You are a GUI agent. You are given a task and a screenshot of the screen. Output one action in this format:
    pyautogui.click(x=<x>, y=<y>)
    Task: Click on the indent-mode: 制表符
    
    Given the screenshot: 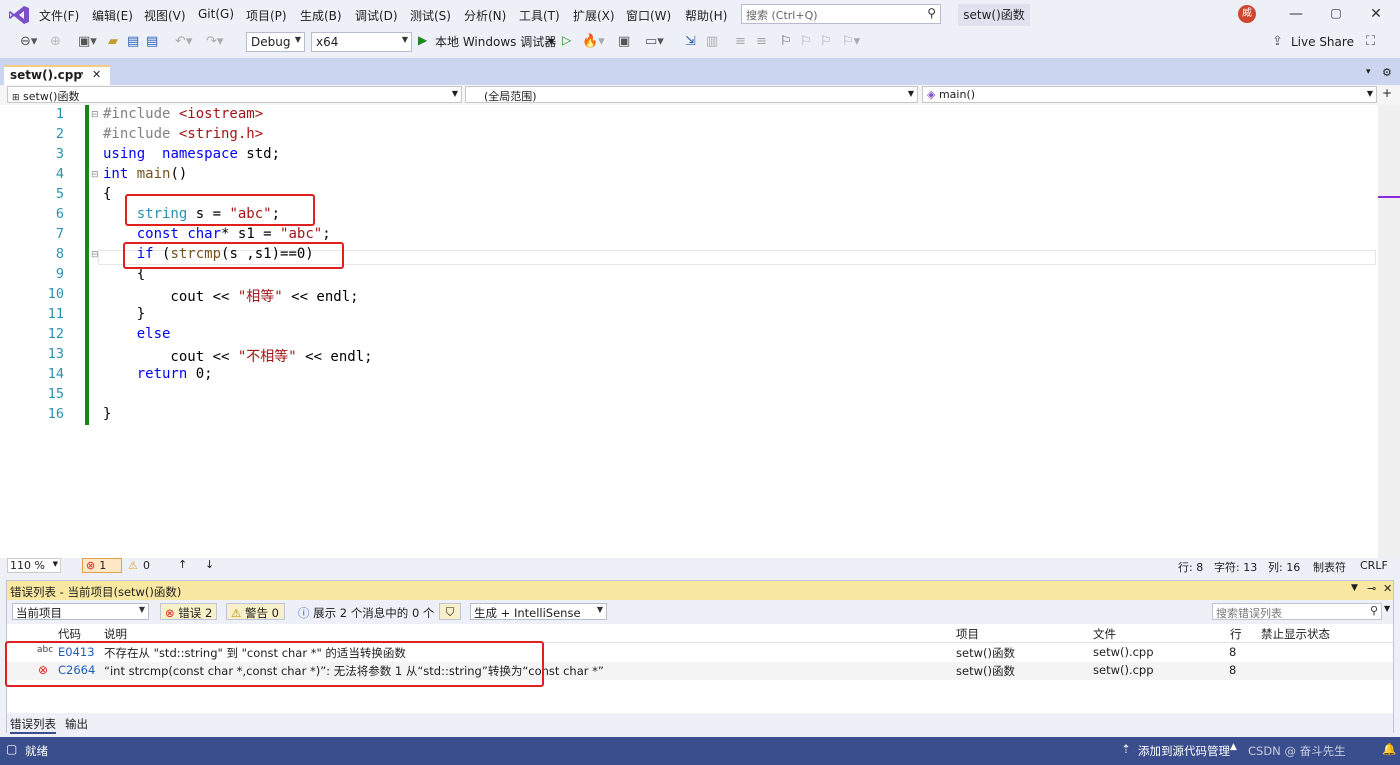 What is the action you would take?
    pyautogui.click(x=1329, y=567)
    